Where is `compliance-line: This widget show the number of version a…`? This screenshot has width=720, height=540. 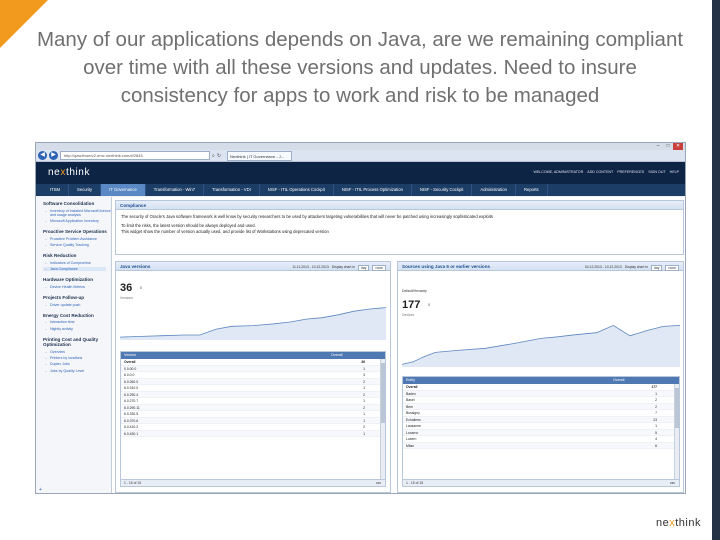 compliance-line: This widget show the number of version a… is located at coordinates (225, 231).